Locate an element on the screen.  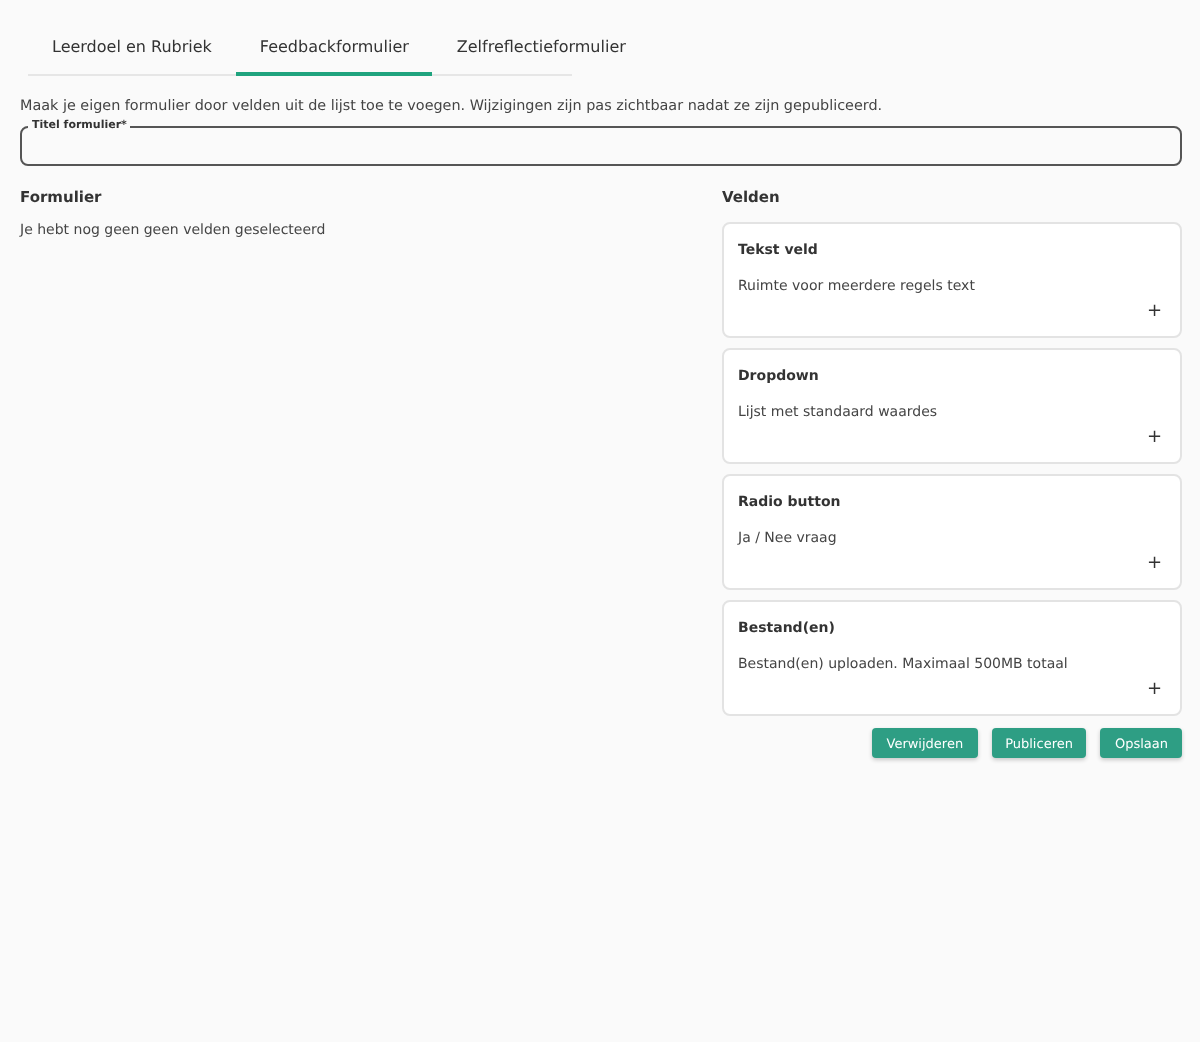
tab: Zelfreflectieformulier is located at coordinates (541, 50).